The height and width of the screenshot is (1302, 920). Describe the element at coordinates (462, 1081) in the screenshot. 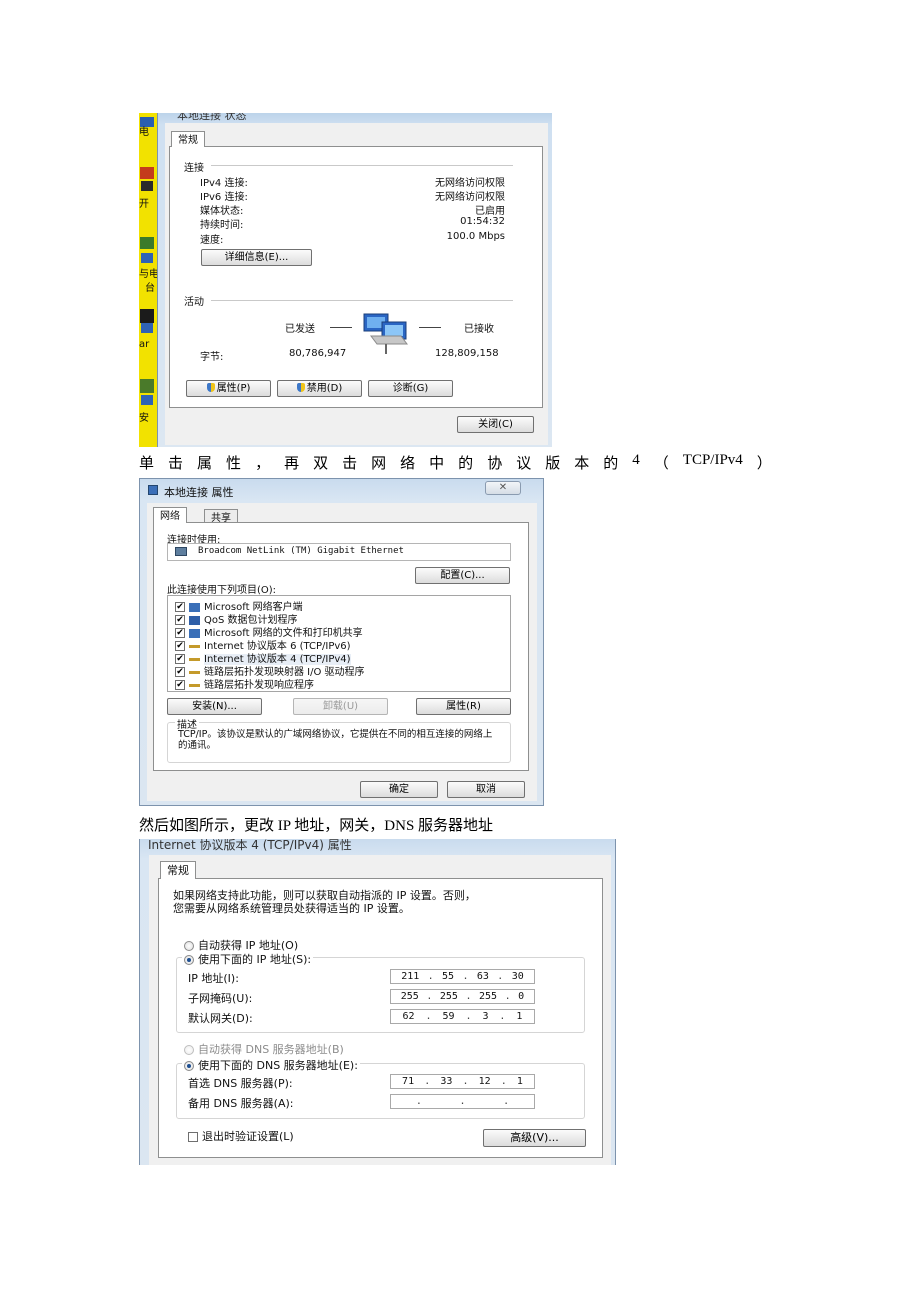

I see `preferred-dns-field: 71. 33. 12. 1` at that location.